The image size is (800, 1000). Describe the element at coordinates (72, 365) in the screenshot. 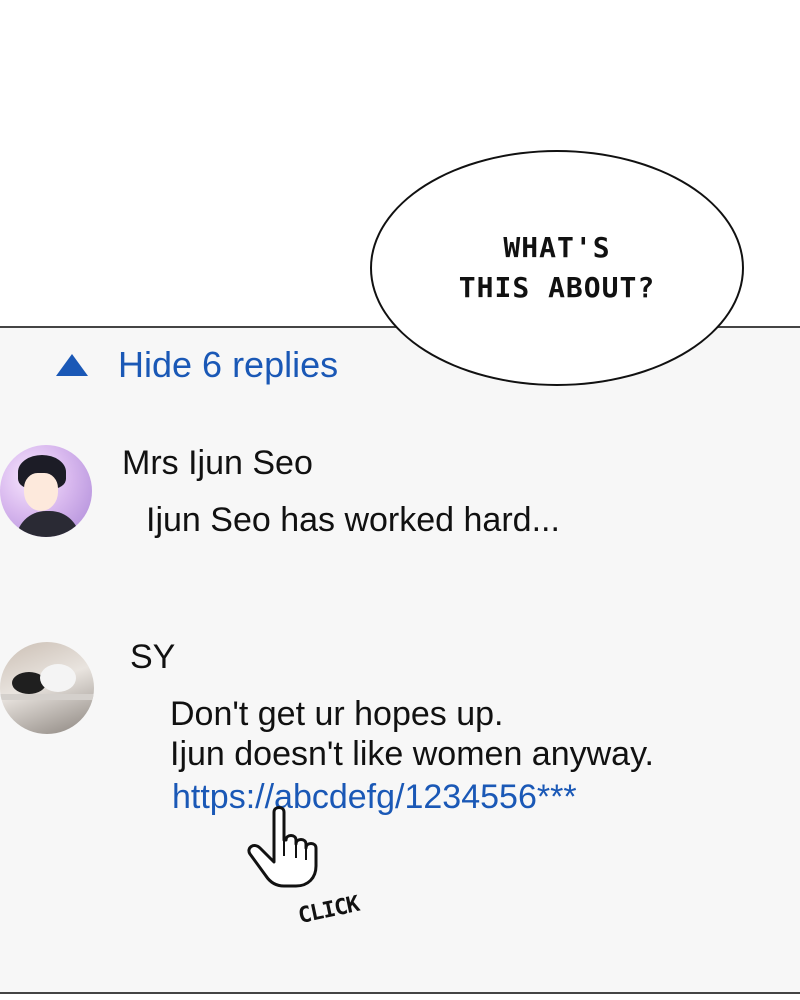

I see `triangle-up-icon` at that location.